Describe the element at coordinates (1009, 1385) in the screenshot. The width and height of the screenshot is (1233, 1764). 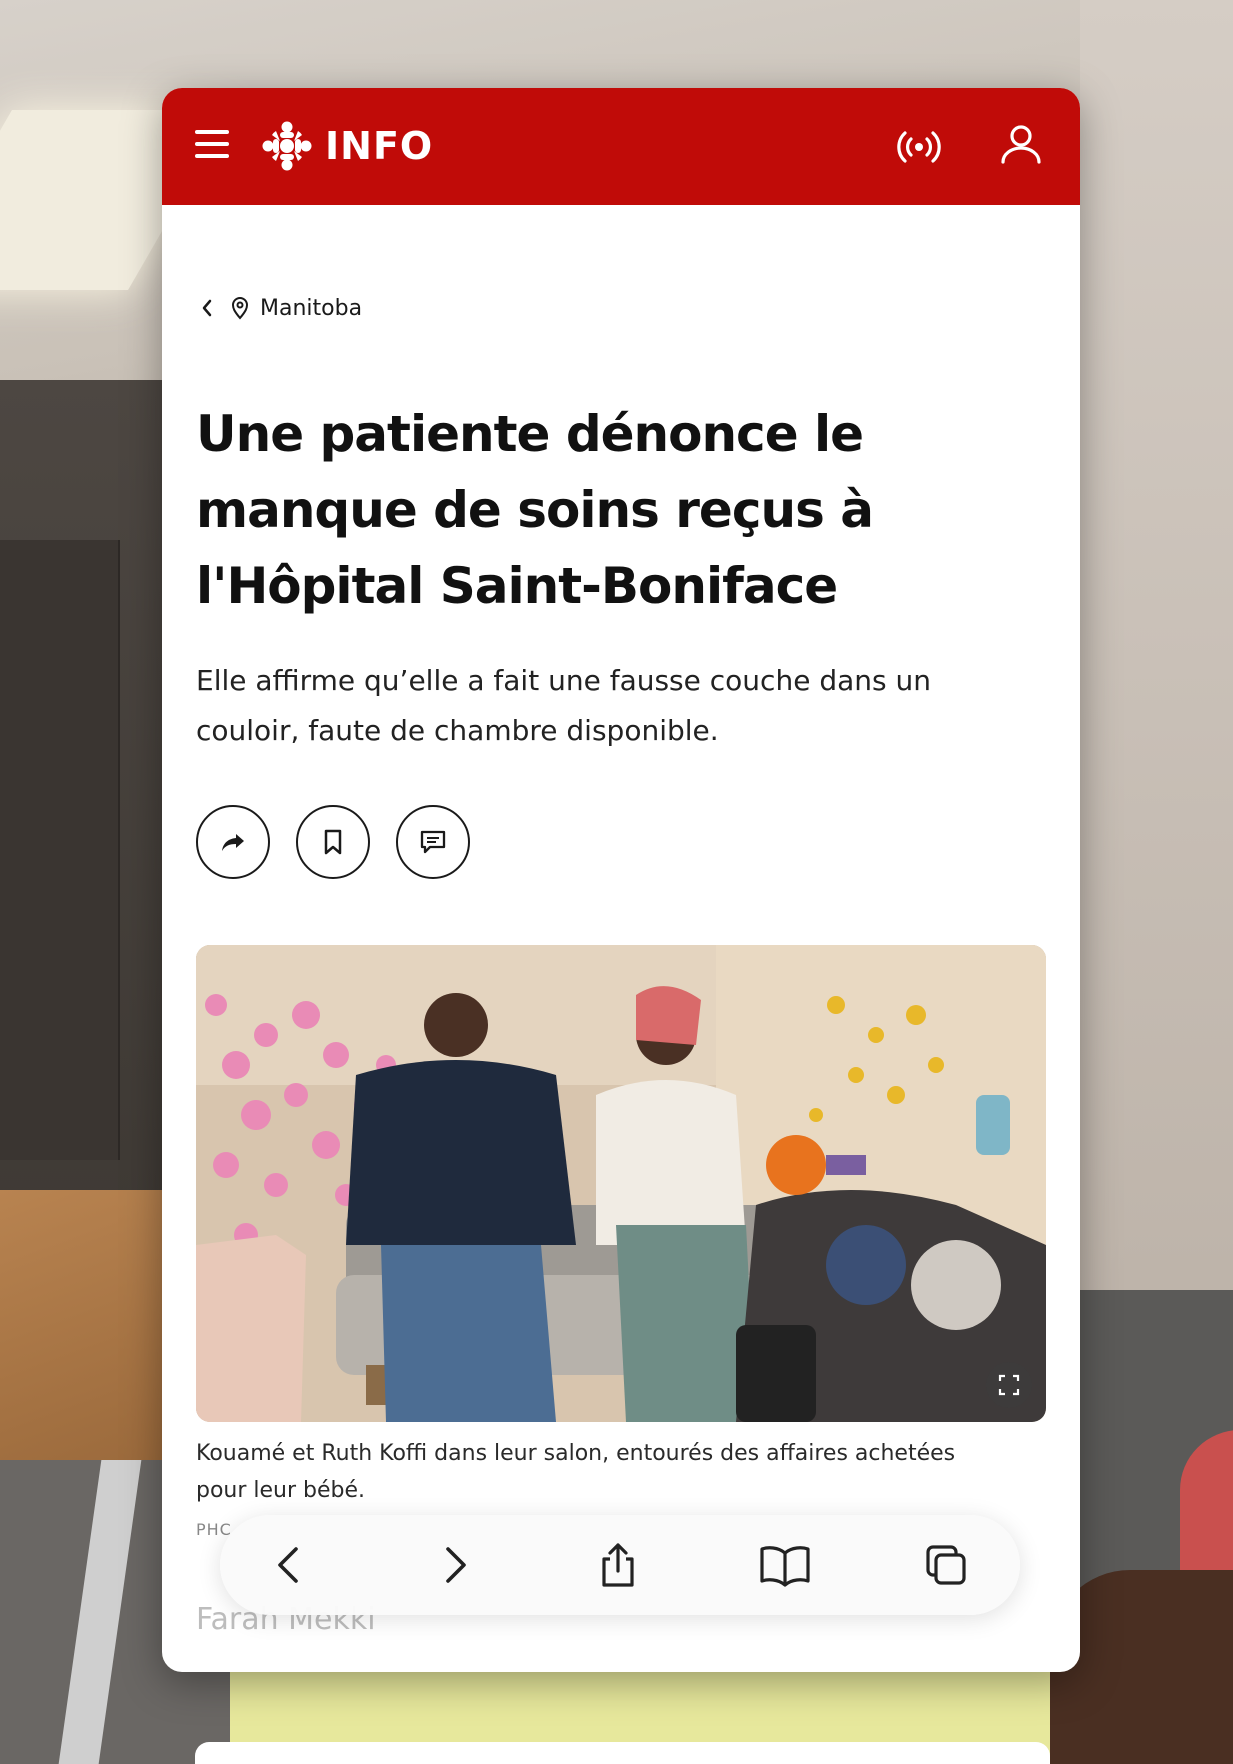
I see `fullscreen-icon` at that location.